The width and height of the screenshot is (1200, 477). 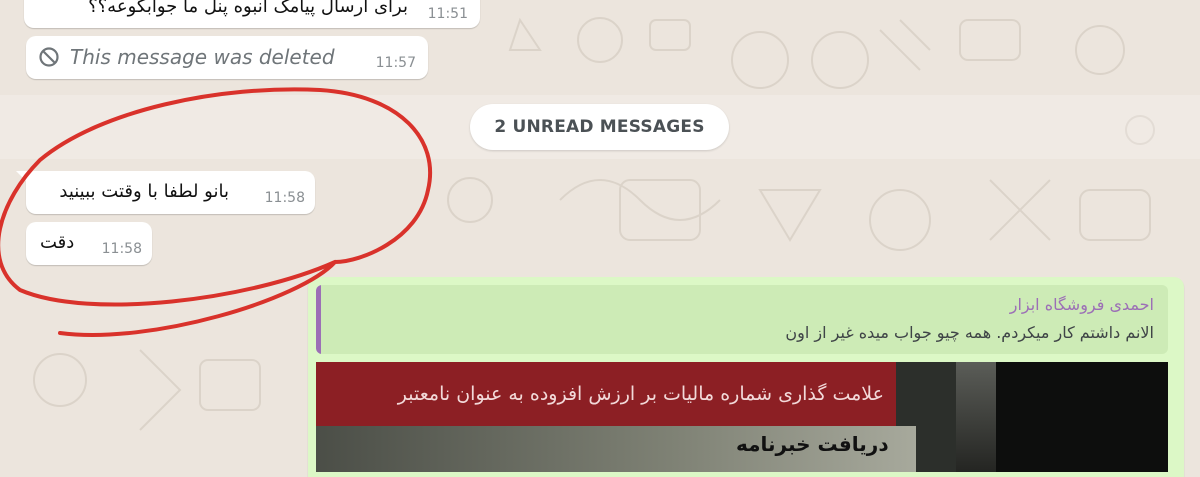 I want to click on deleted-message-bubble: This message was deleted 11:57, so click(x=227, y=57).